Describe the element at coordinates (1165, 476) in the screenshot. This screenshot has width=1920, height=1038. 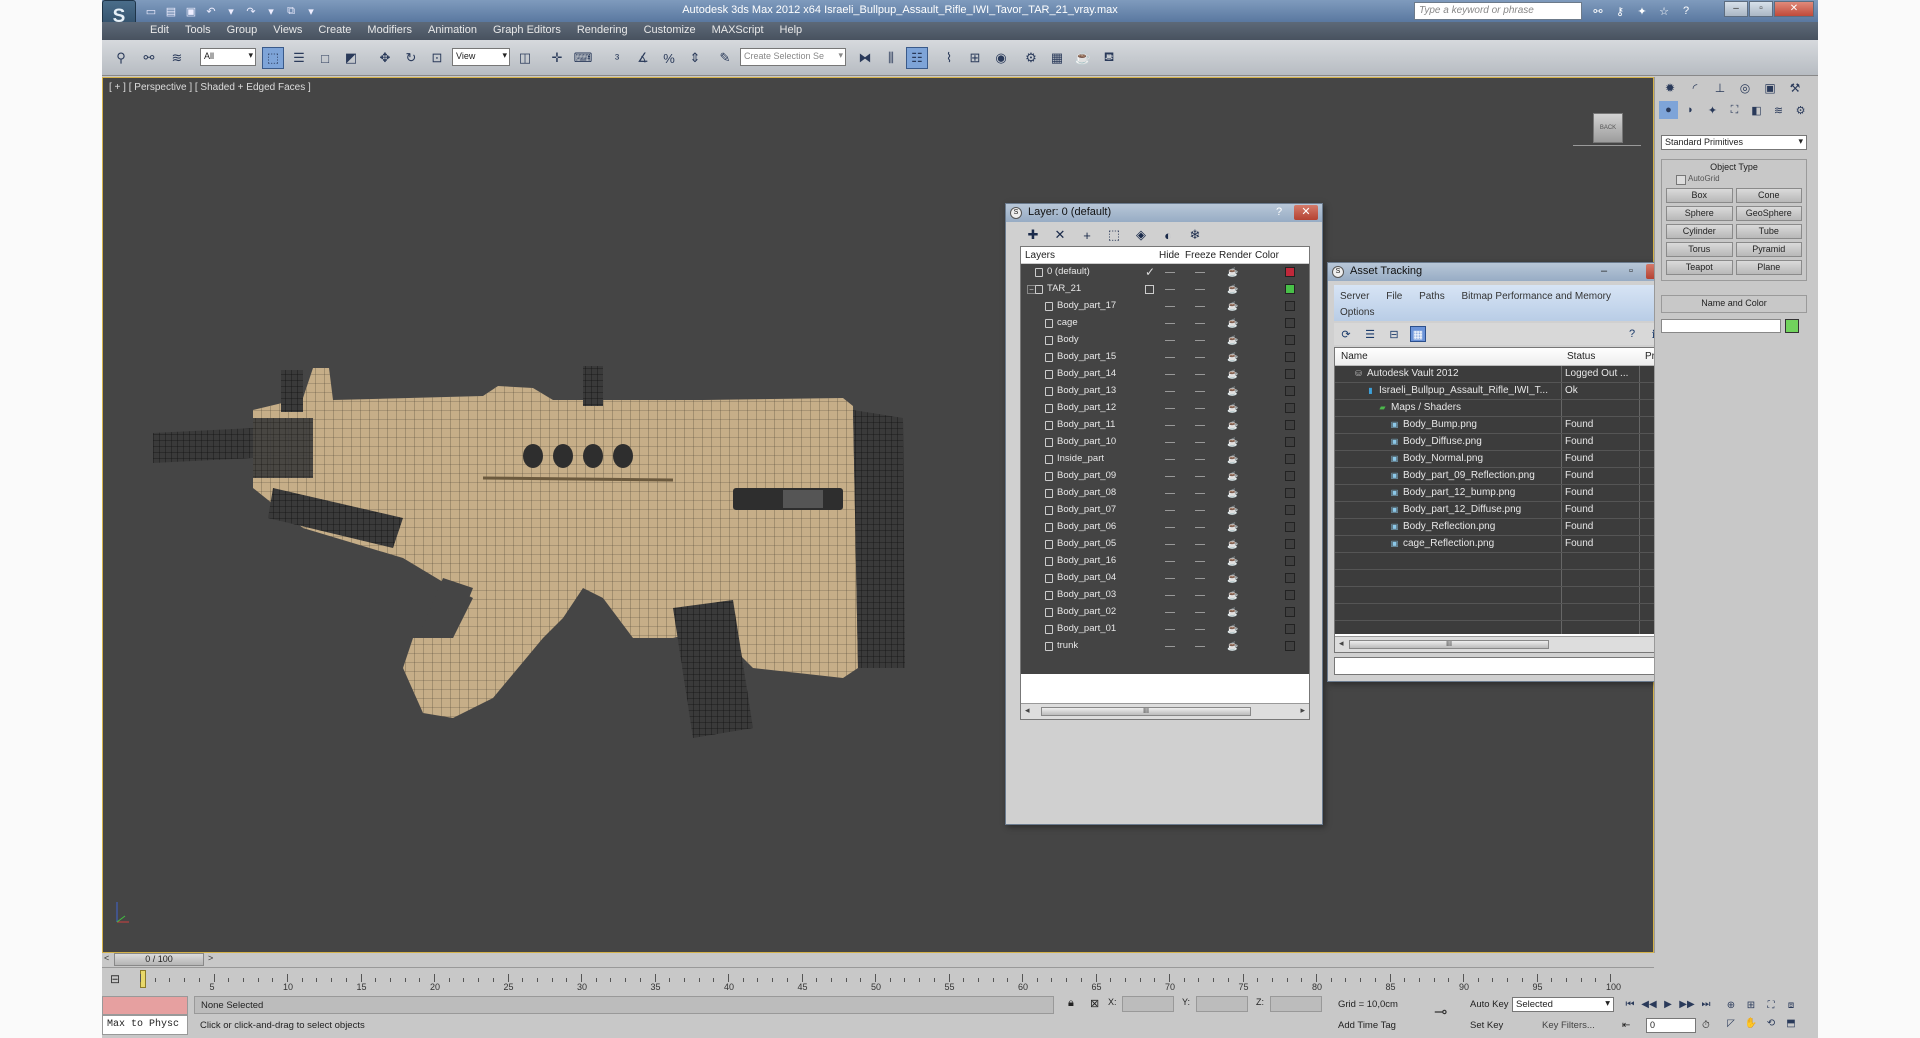
I see `layer-row: Body_part_09 ☕` at that location.